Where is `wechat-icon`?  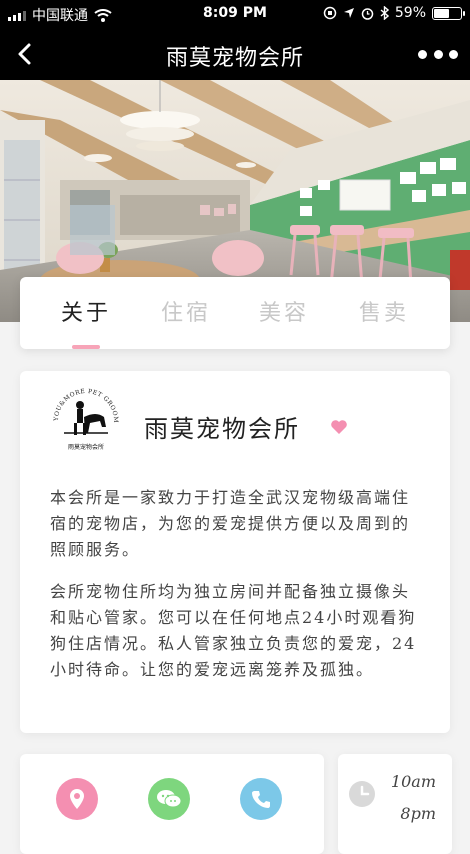
wechat-icon is located at coordinates (169, 799).